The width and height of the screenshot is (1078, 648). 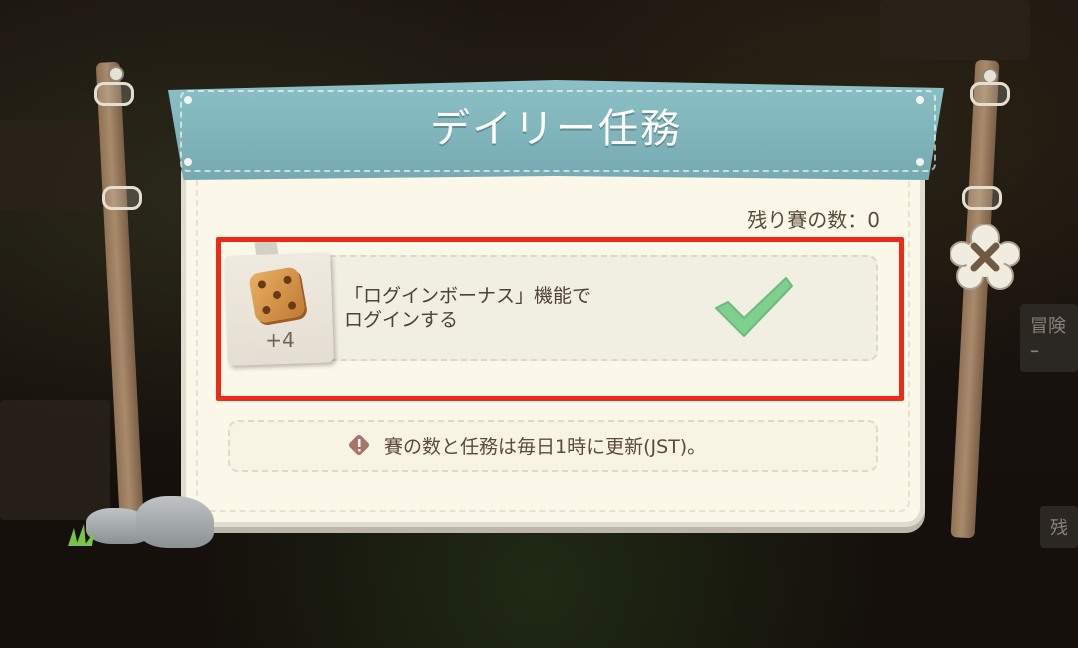 What do you see at coordinates (556, 129) in the screenshot?
I see `dialog-title: デイリー任務` at bounding box center [556, 129].